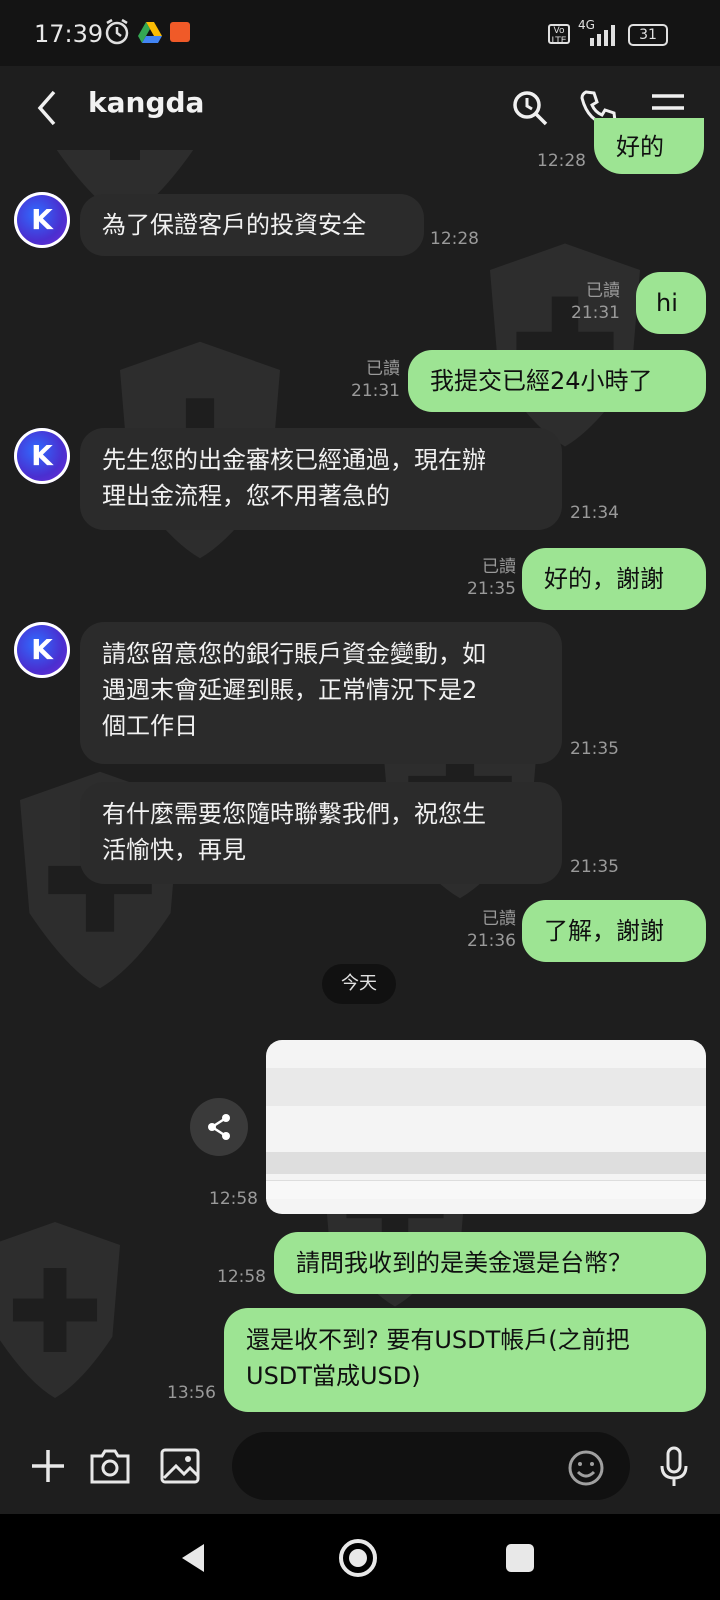  I want to click on signal-4g-icon, so click(602, 35).